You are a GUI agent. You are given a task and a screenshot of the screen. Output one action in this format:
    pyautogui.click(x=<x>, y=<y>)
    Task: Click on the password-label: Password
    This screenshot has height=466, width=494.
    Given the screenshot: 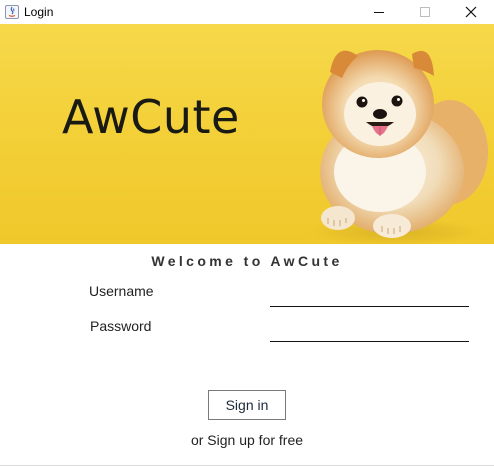 What is the action you would take?
    pyautogui.click(x=121, y=326)
    